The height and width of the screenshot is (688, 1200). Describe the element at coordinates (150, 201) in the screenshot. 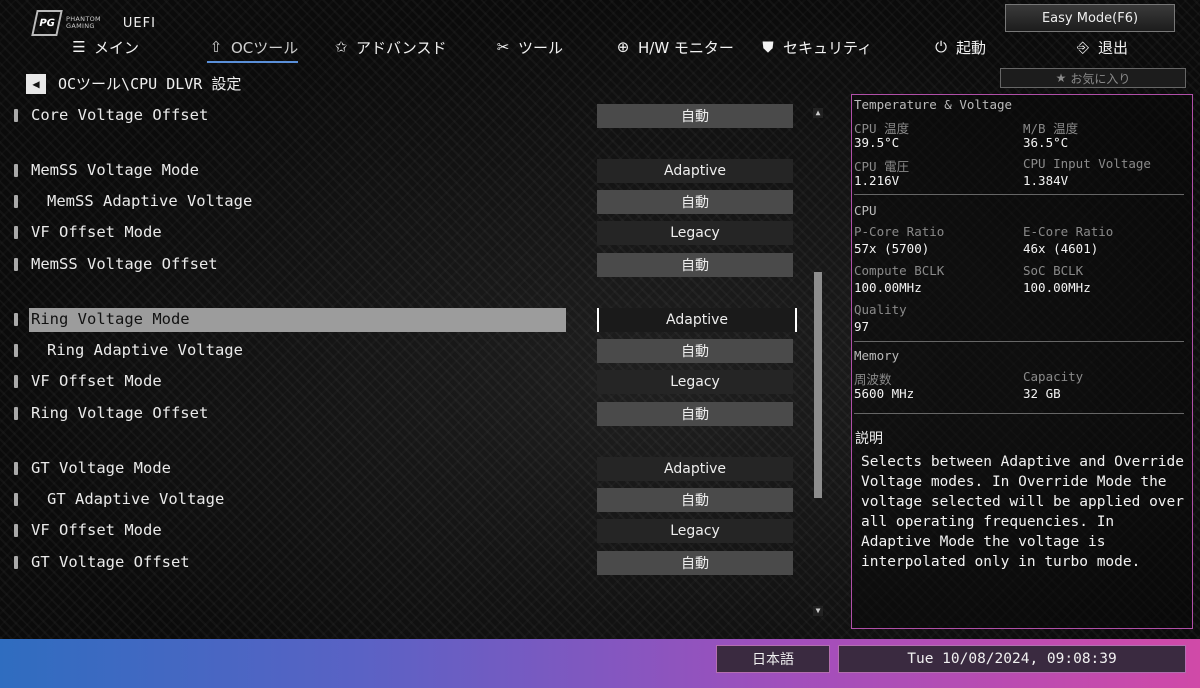

I see `setting-label: MemSS Adaptive Voltage` at that location.